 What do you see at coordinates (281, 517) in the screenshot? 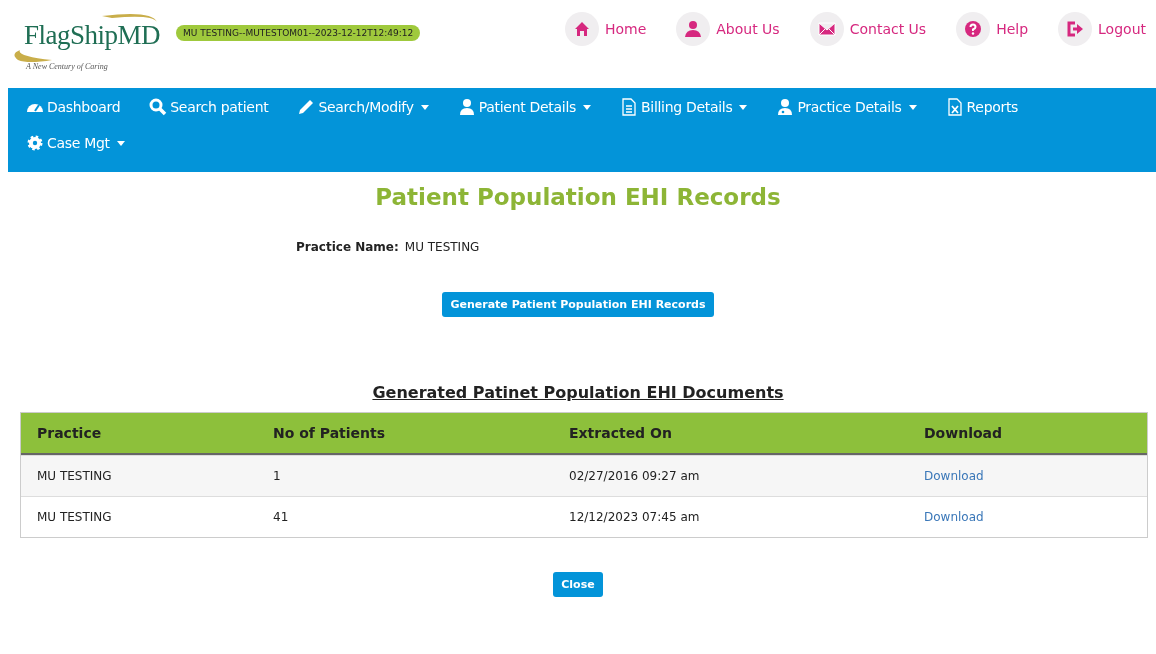
I see `table-cell-text: 41` at bounding box center [281, 517].